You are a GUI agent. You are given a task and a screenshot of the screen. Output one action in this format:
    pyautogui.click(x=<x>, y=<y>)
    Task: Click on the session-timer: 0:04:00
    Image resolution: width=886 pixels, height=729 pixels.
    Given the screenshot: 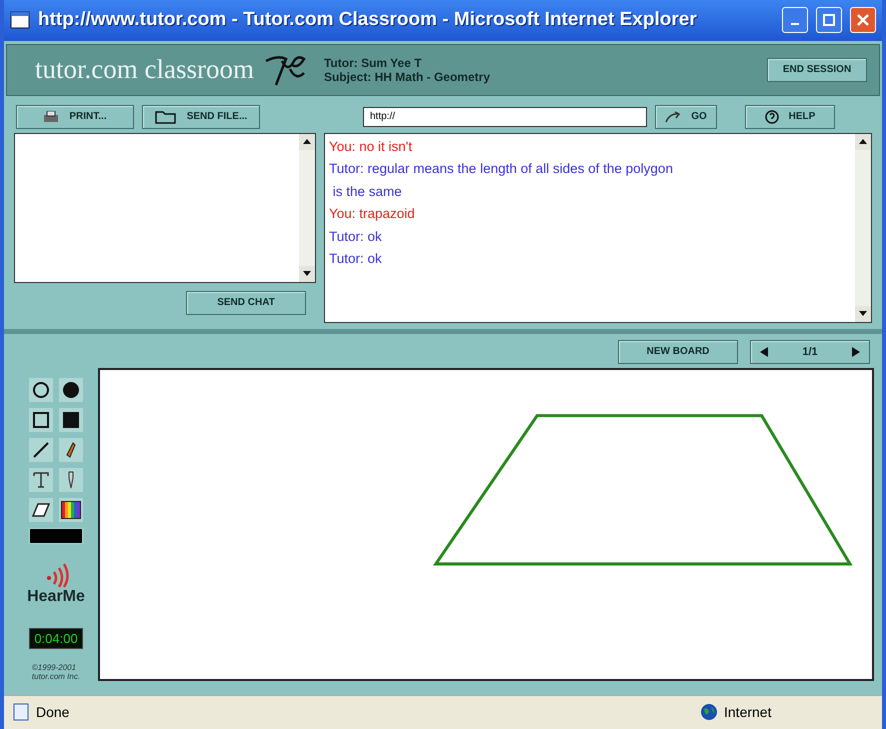 What is the action you would take?
    pyautogui.click(x=56, y=638)
    